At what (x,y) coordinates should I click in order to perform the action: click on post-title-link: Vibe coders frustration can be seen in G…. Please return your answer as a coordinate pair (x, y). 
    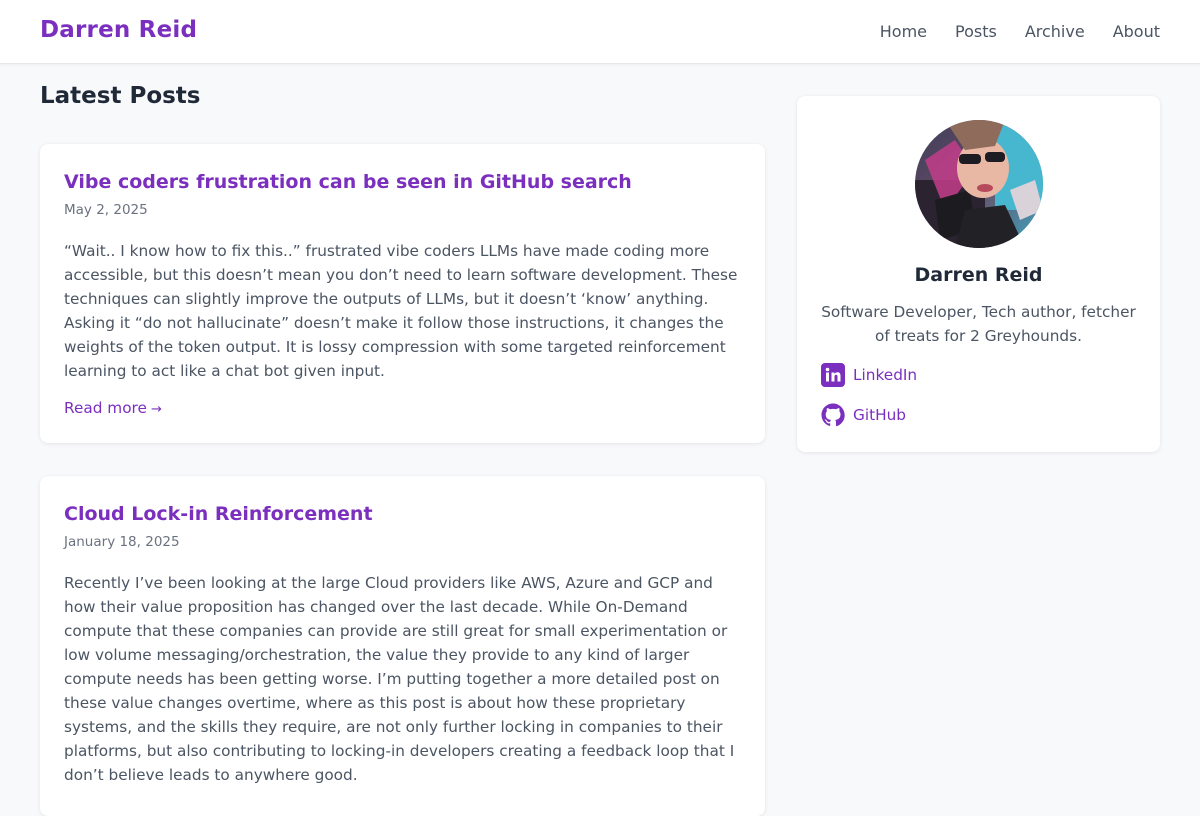
    Looking at the image, I should click on (402, 182).